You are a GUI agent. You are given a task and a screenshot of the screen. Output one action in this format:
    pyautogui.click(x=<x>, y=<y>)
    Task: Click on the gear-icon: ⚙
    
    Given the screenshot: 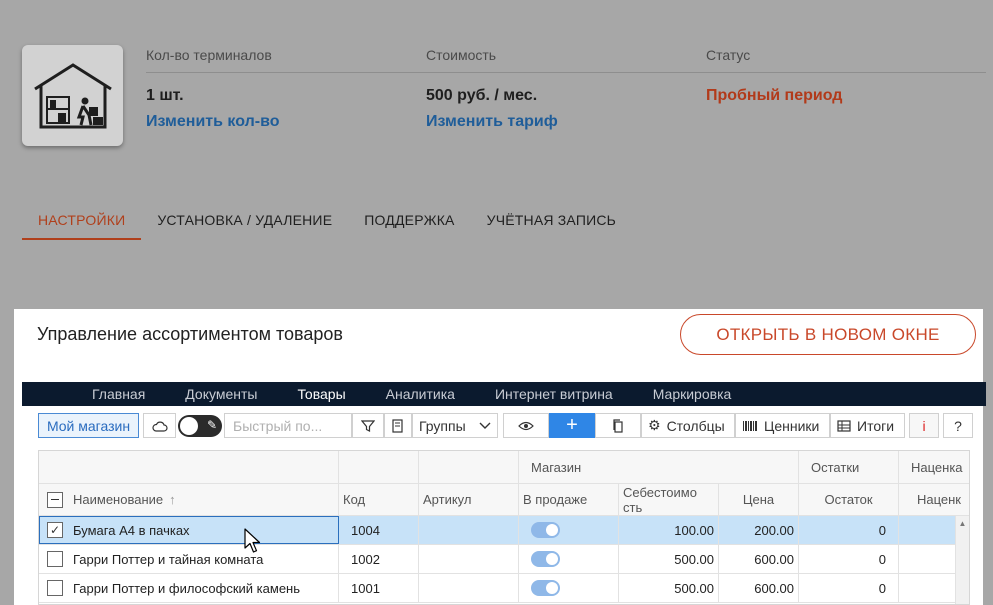 What is the action you would take?
    pyautogui.click(x=654, y=425)
    